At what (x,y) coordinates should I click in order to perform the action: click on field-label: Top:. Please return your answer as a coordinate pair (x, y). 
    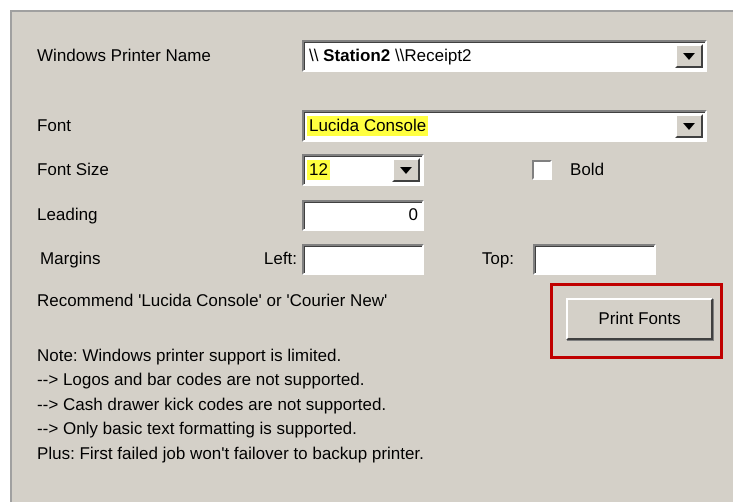
    Looking at the image, I should click on (497, 259).